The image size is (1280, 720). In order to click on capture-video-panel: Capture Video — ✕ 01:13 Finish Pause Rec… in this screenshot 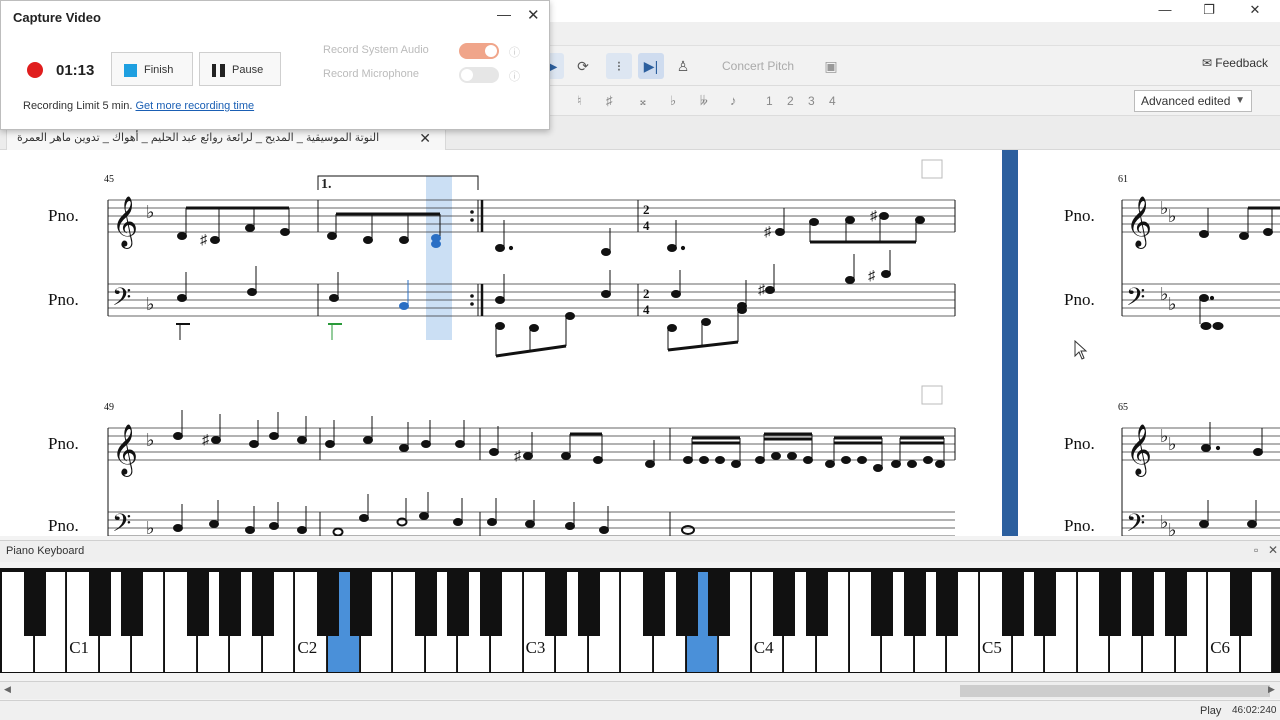, I will do `click(275, 65)`.